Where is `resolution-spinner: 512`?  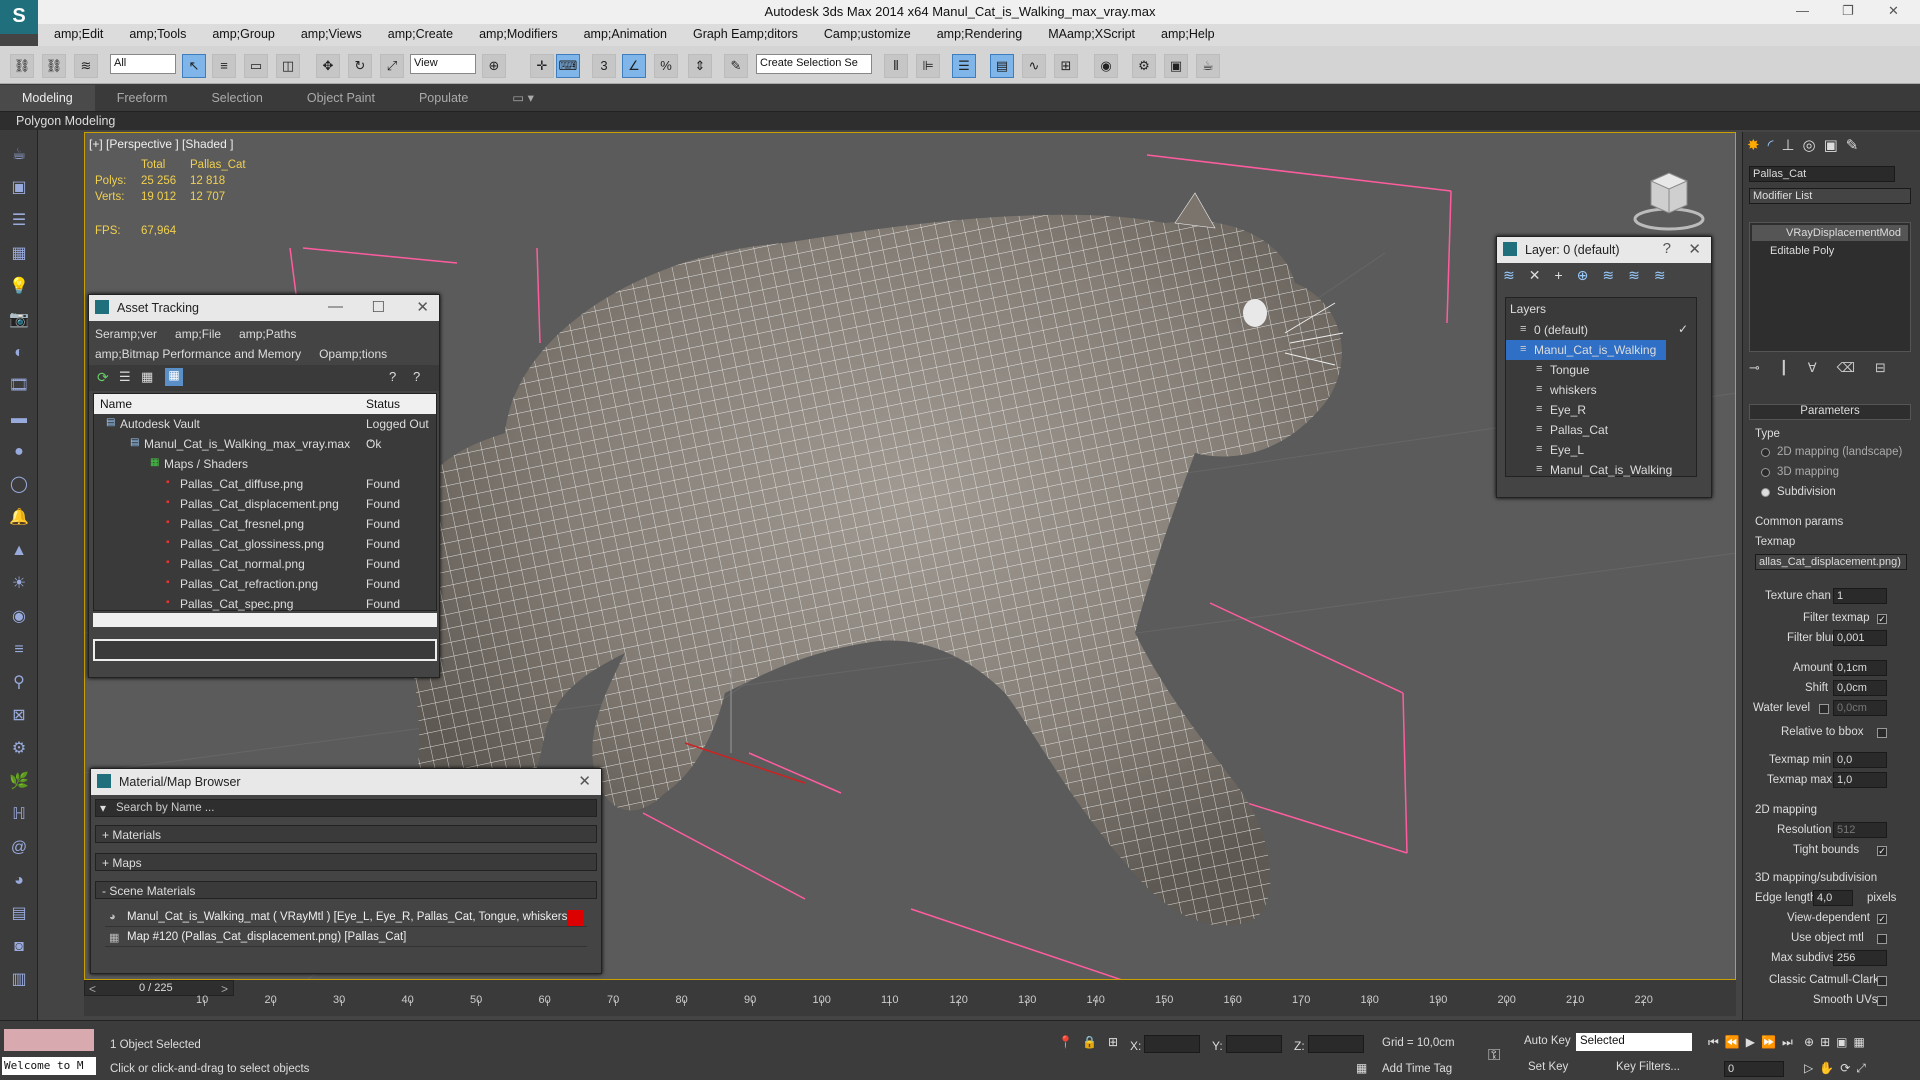
resolution-spinner: 512 is located at coordinates (1860, 830).